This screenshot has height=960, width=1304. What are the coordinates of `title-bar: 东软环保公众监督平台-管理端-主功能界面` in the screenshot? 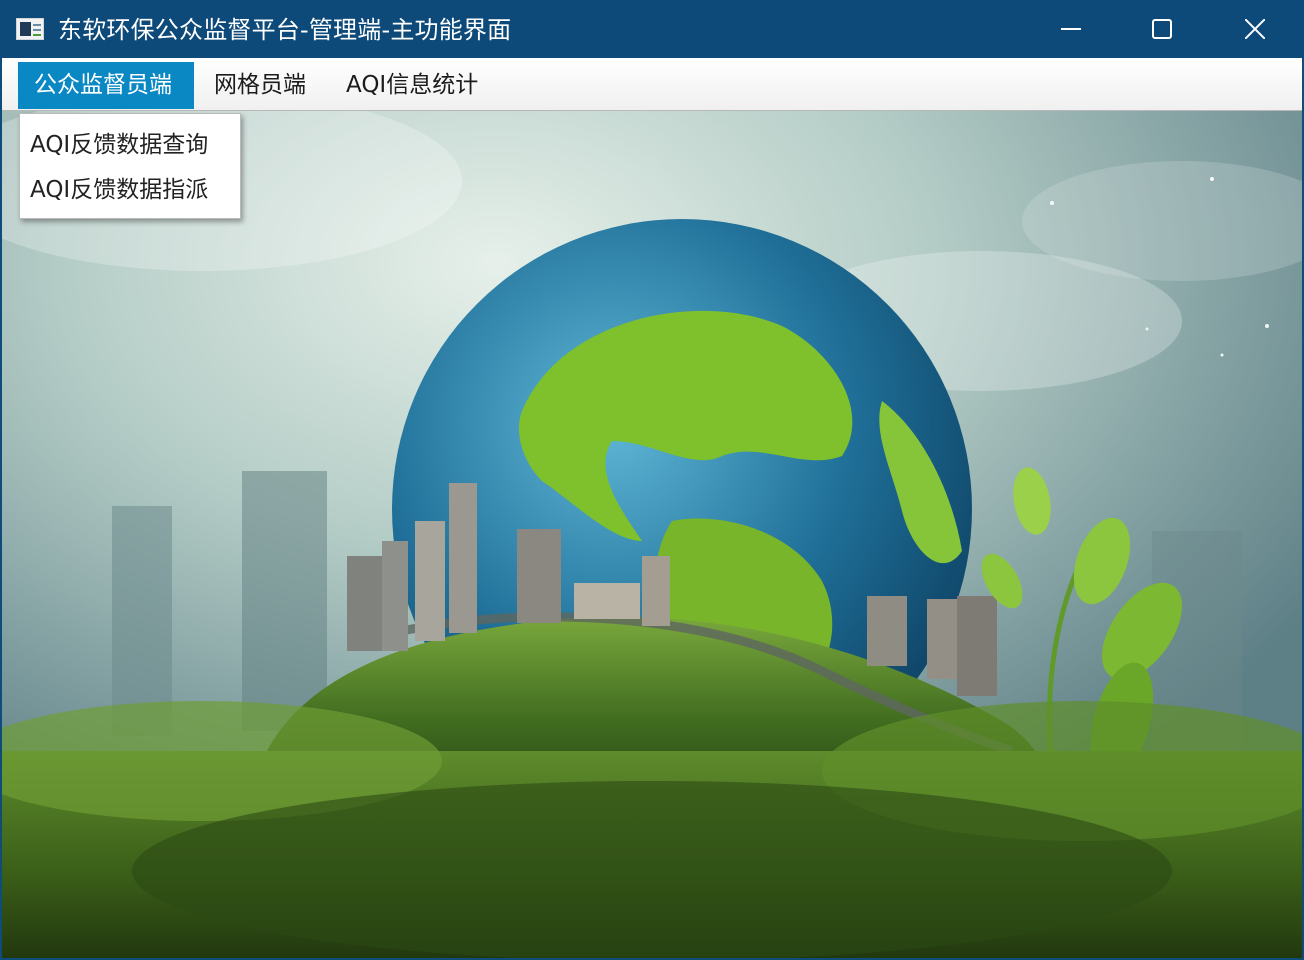 It's located at (652, 30).